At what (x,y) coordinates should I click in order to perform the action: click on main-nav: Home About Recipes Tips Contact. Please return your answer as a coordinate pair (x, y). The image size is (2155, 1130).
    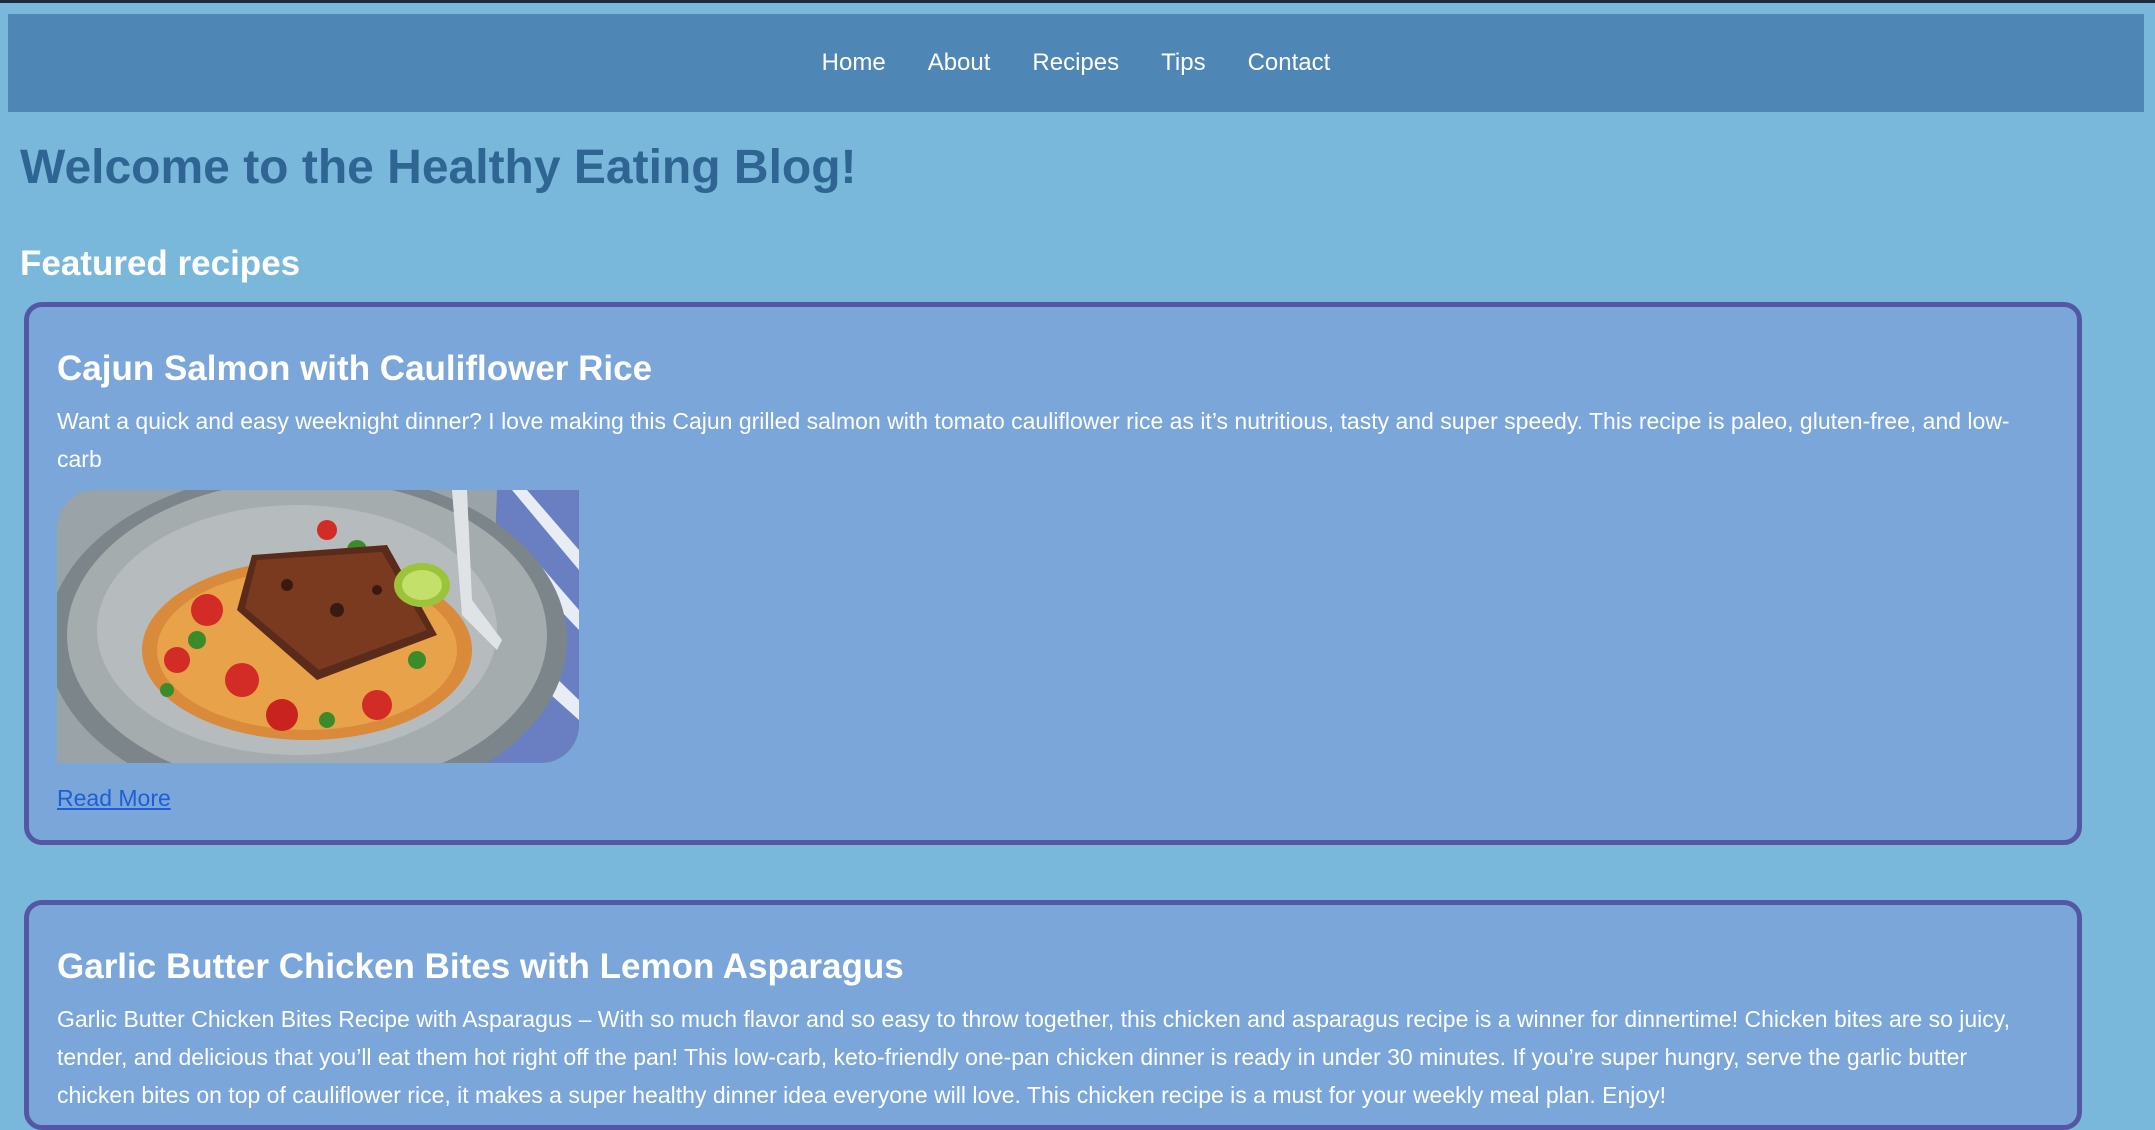
    Looking at the image, I should click on (1076, 63).